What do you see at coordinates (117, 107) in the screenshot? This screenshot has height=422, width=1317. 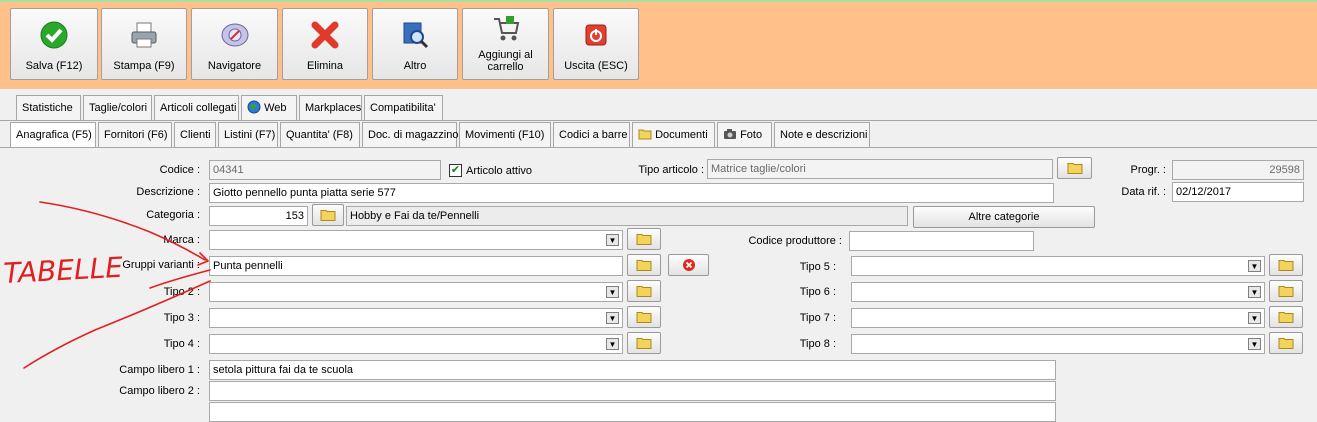 I see `tab-taglie-colori: Taglie/colori` at bounding box center [117, 107].